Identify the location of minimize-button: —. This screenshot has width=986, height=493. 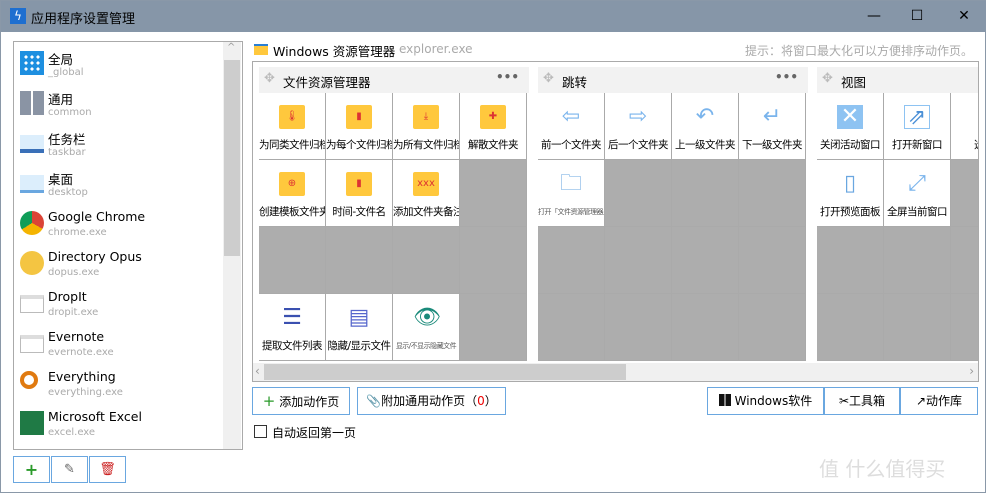
(874, 16).